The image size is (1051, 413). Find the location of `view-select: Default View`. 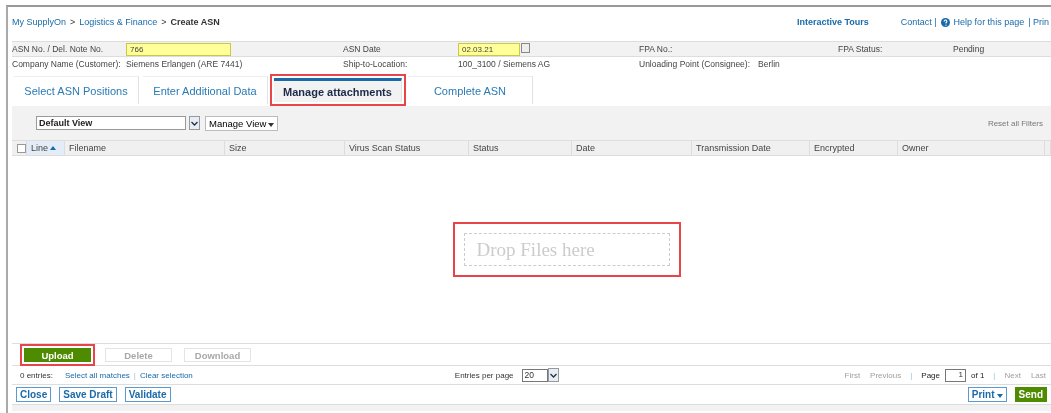

view-select: Default View is located at coordinates (111, 123).